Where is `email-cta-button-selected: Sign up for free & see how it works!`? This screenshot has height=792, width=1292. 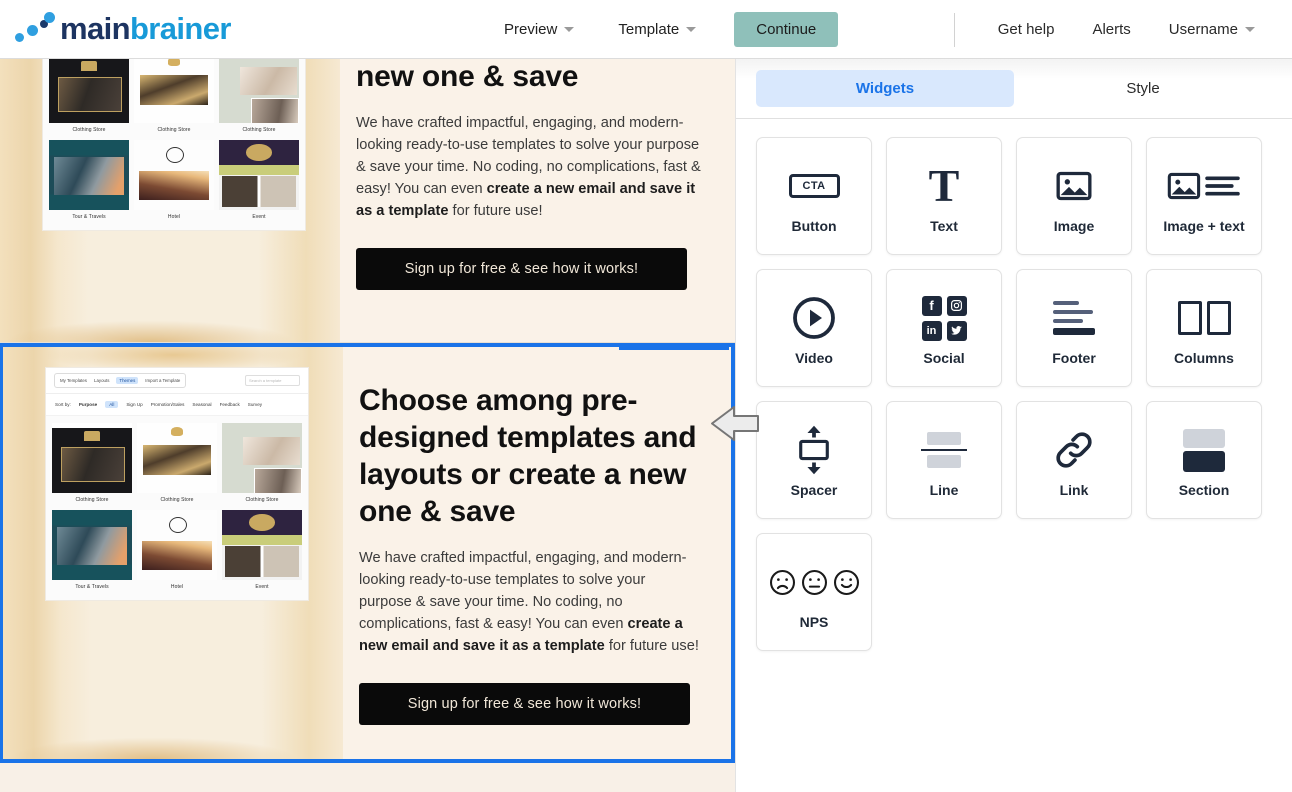
email-cta-button-selected: Sign up for free & see how it works! is located at coordinates (524, 704).